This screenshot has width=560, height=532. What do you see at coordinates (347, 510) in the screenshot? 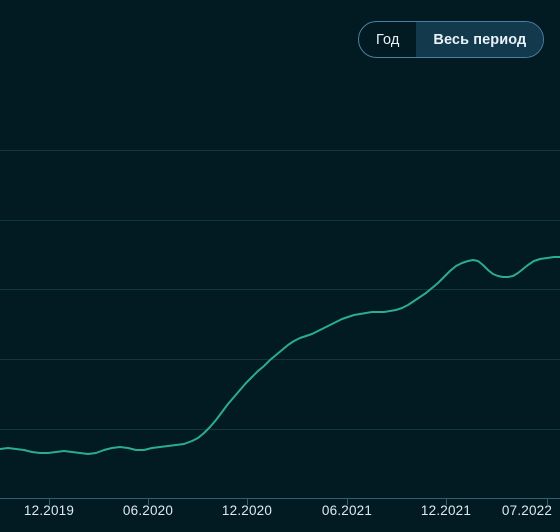
I see `x-axis-tick-label: 06.2021` at bounding box center [347, 510].